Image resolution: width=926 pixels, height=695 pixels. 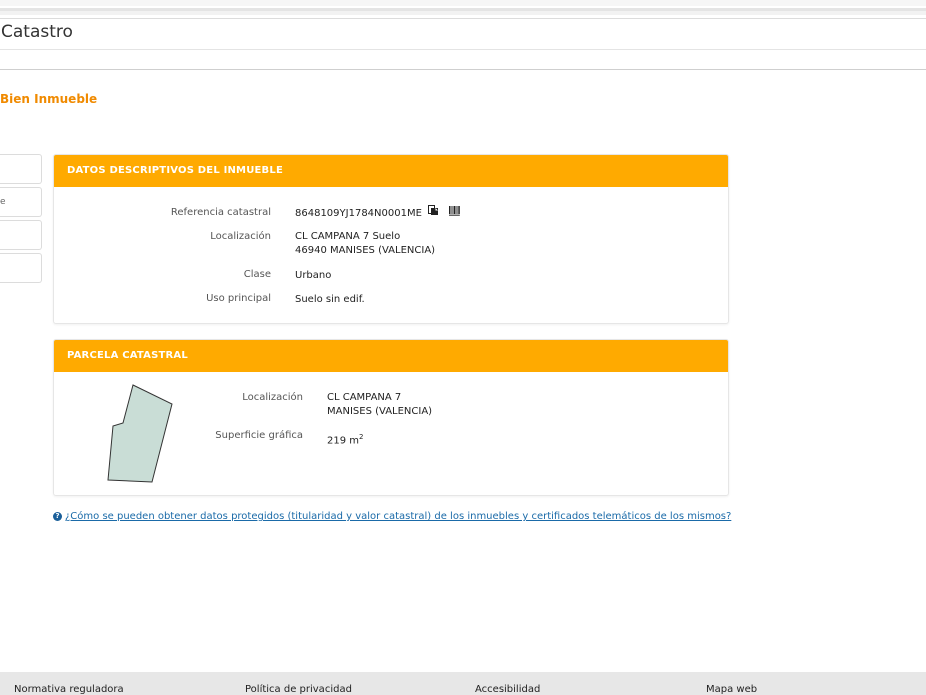 What do you see at coordinates (364, 397) in the screenshot?
I see `parcel-location-line-1: CL CAMPANA 7` at bounding box center [364, 397].